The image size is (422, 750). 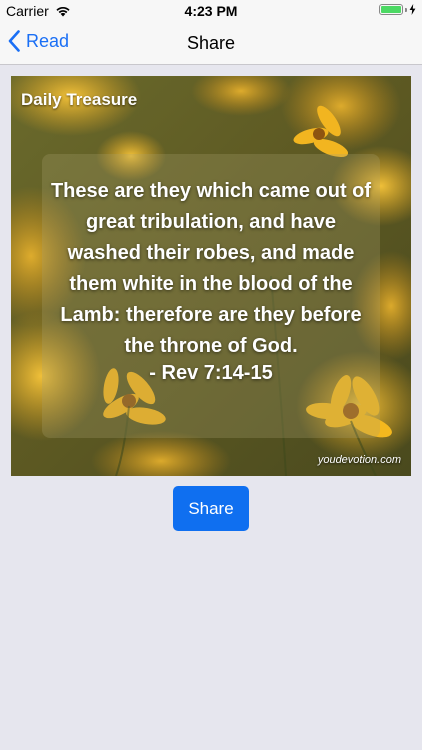 I want to click on verse-reference: - Rev 7:14-15, so click(x=211, y=373).